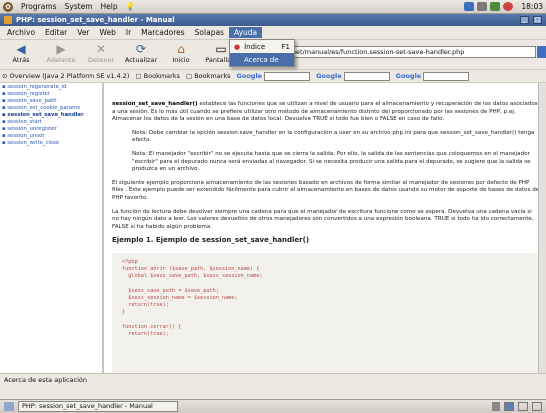  I want to click on bookmark-folder-2-label: Bookmarks, so click(212, 76).